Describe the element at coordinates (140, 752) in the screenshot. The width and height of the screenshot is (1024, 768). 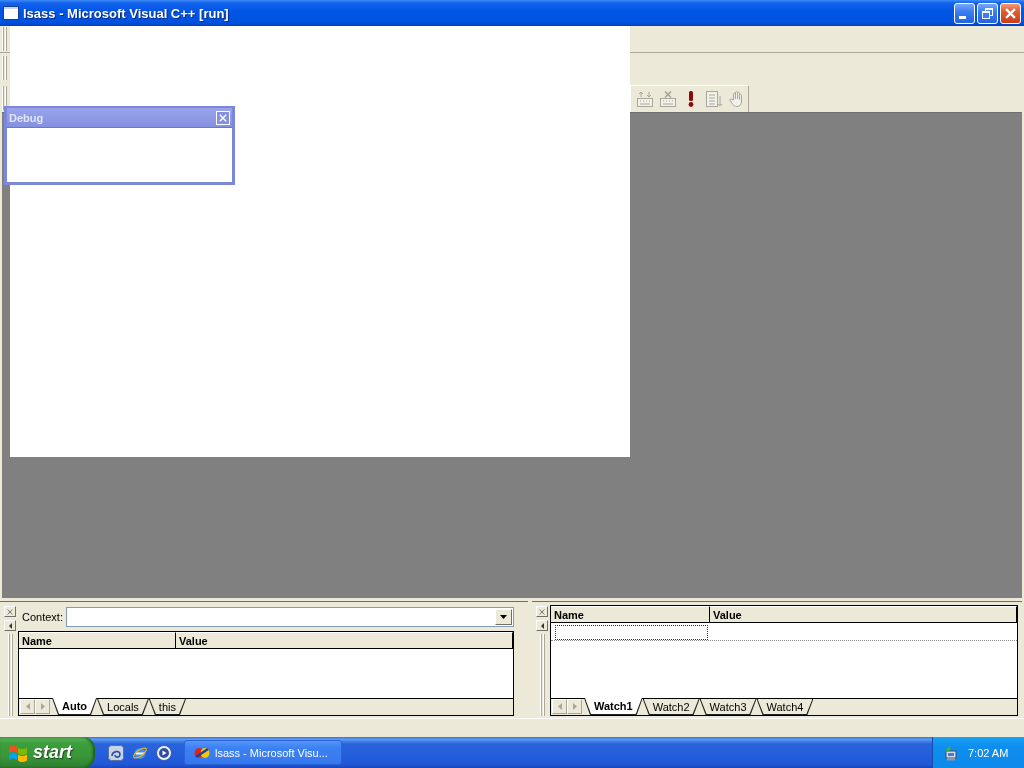
I see `globe-orbit-icon` at that location.